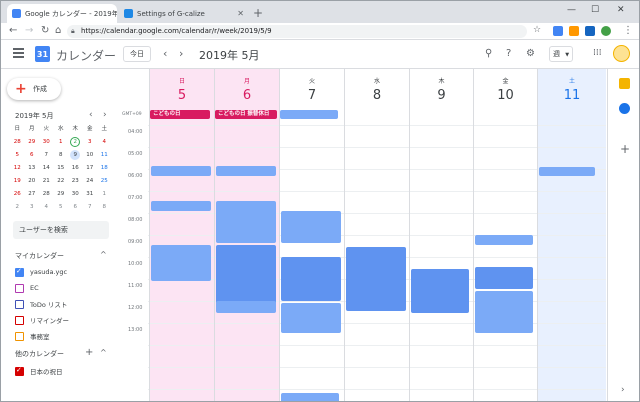 Image resolution: width=640 pixels, height=402 pixels. Describe the element at coordinates (61, 181) in the screenshot. I see `mini-day: 22` at that location.